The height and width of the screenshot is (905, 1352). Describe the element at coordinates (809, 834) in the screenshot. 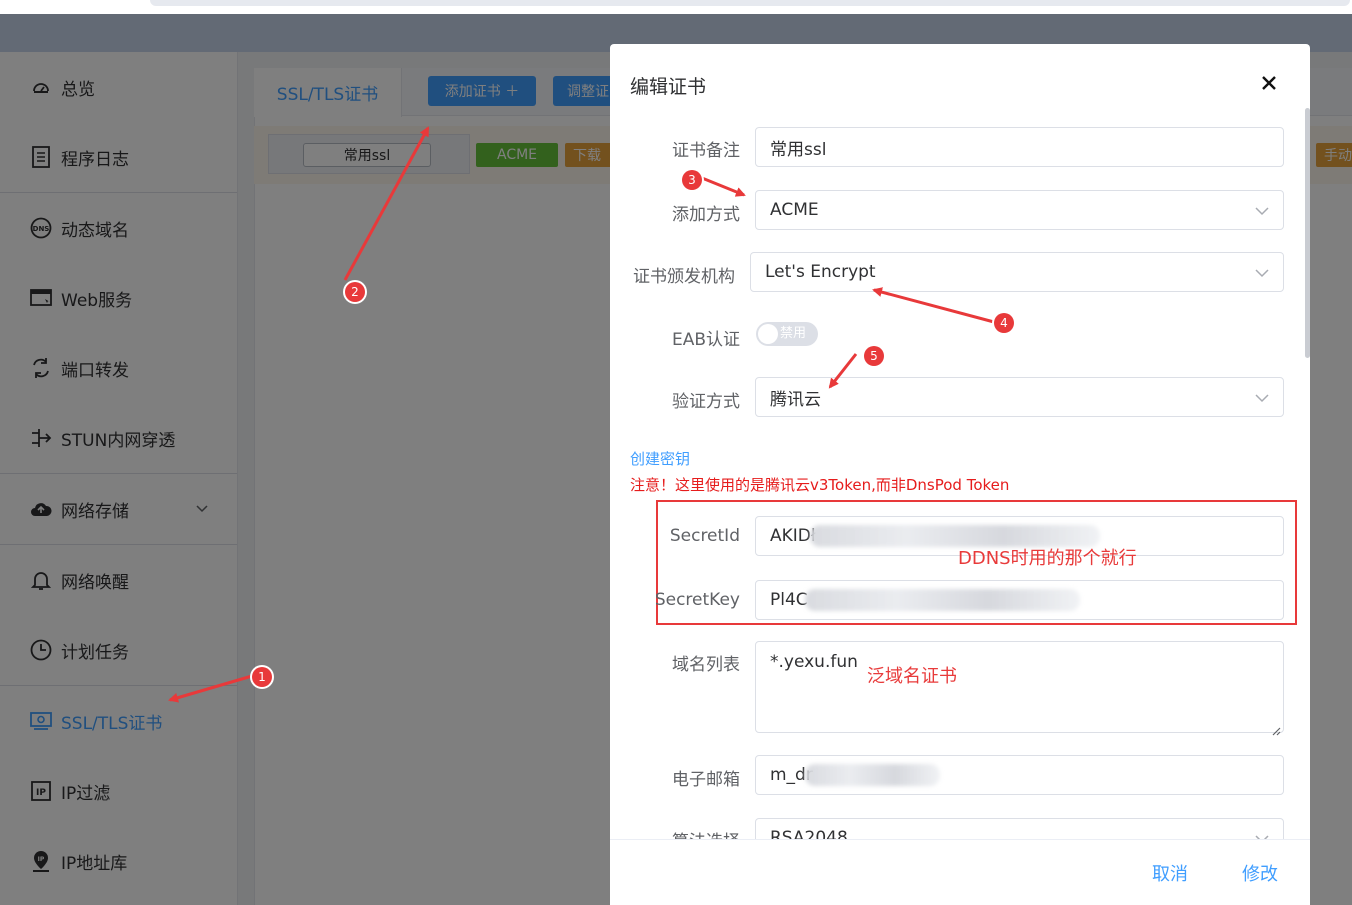

I see `algorithm-select-value: RSA2048` at that location.